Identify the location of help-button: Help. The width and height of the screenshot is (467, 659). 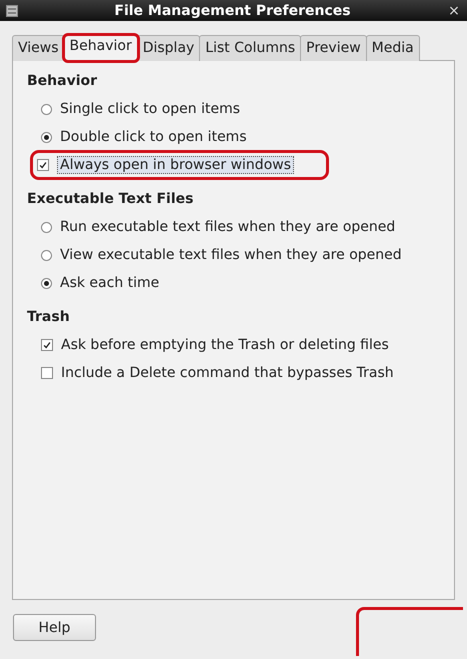
(54, 627).